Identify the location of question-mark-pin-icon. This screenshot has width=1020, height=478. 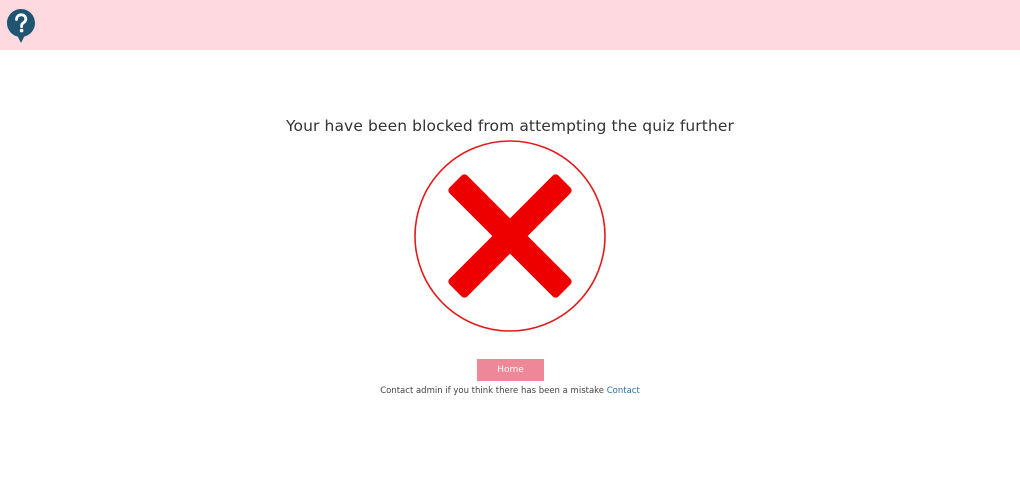
(21, 26).